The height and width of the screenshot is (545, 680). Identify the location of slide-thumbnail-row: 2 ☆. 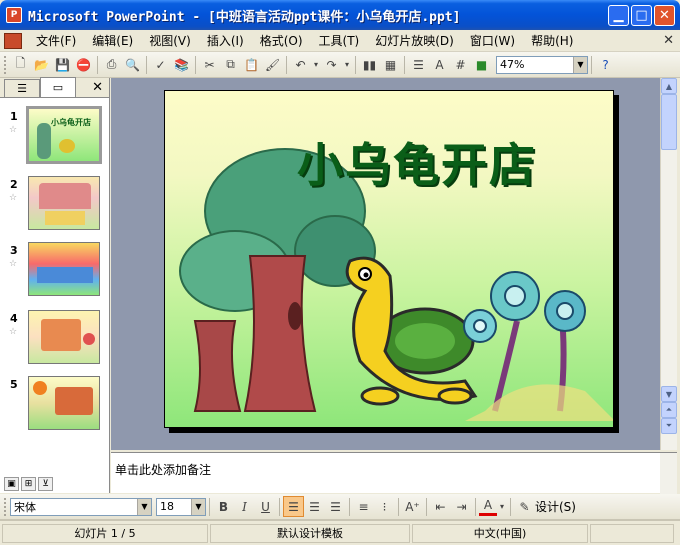
(56, 203).